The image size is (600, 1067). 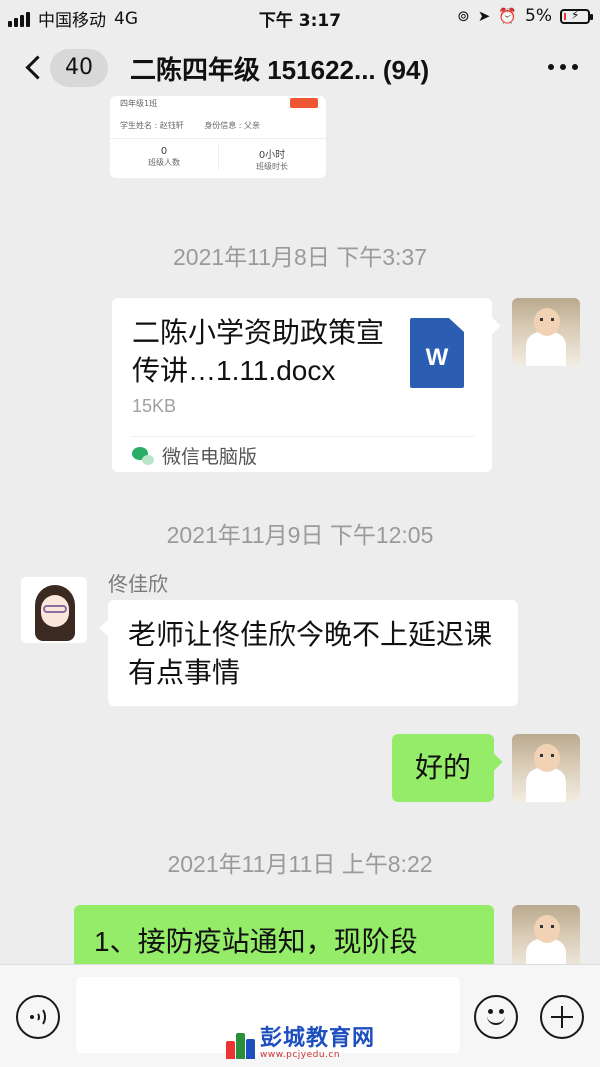 What do you see at coordinates (300, 535) in the screenshot?
I see `message-timestamp: 2021年11月9日 下午12:05` at bounding box center [300, 535].